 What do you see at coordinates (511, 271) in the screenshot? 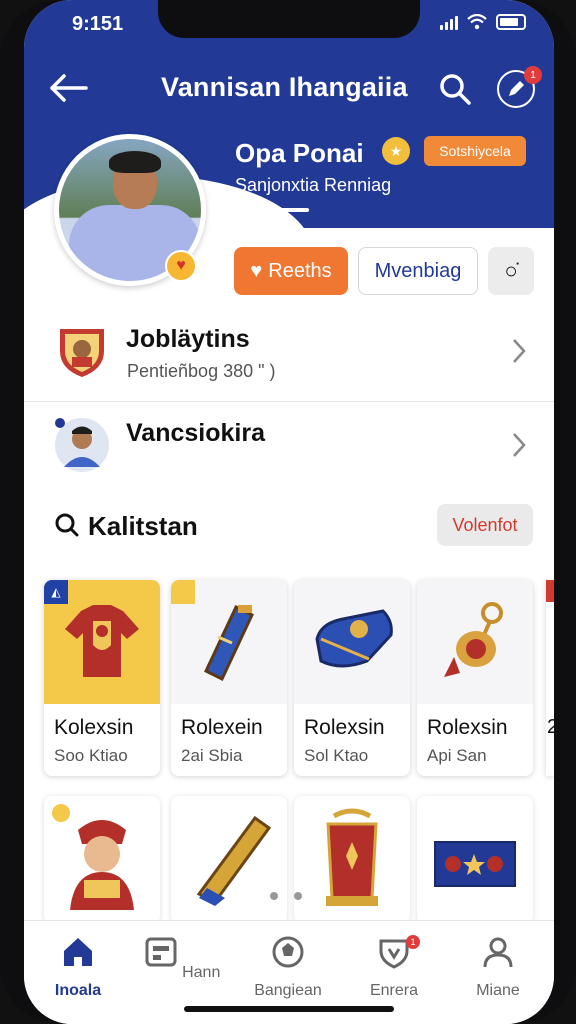
I see `more-options-button: ○̇` at bounding box center [511, 271].